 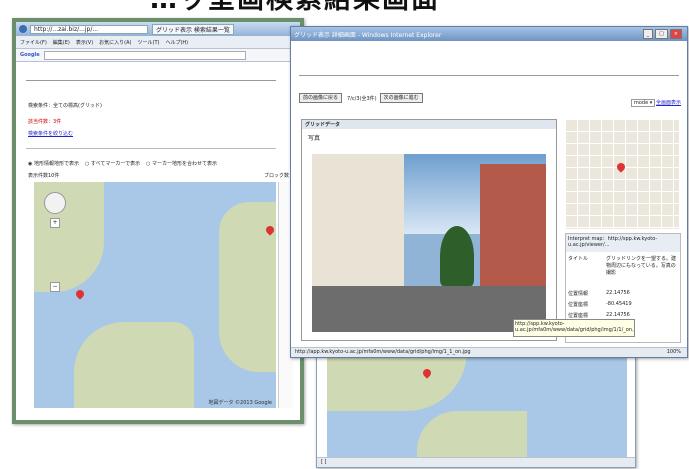 I want to click on grid-label: ブロック数, so click(x=277, y=176).